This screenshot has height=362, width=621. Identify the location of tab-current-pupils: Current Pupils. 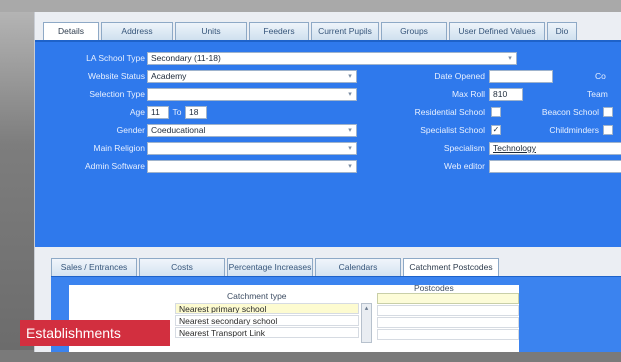
(345, 31).